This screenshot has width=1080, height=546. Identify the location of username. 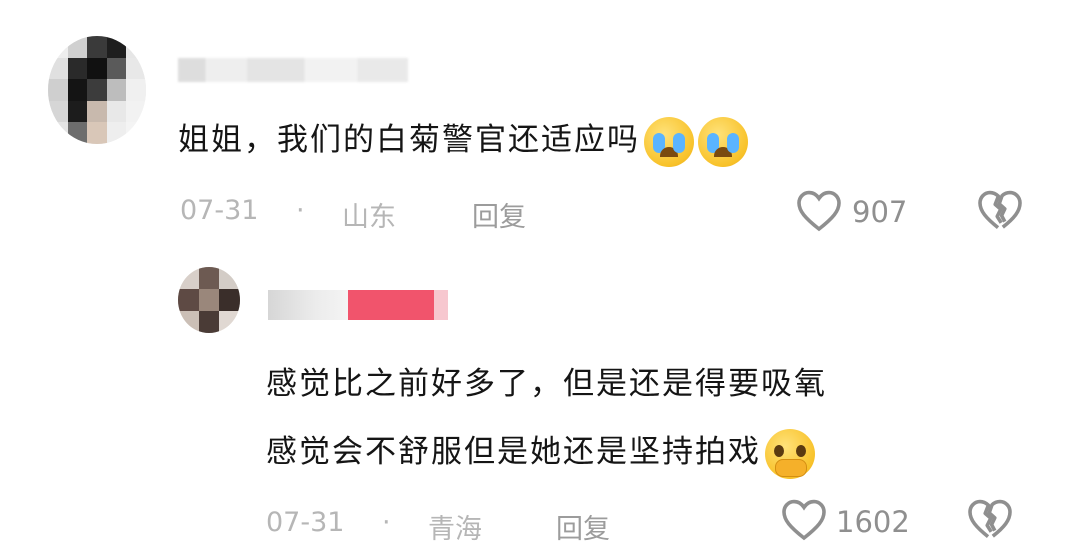
(293, 70).